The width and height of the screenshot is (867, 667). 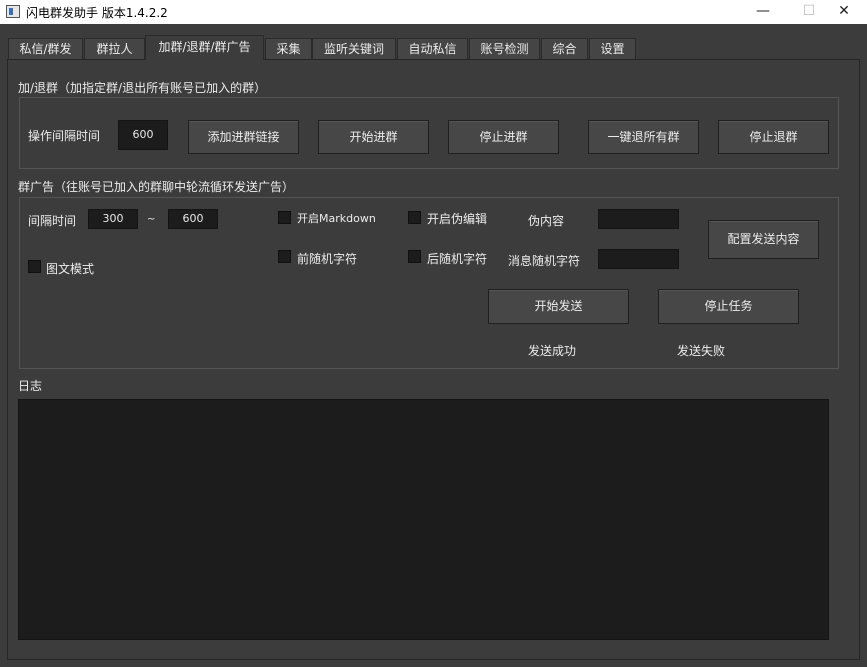 What do you see at coordinates (243, 137) in the screenshot?
I see `add-group-link-button: 添加进群链接` at bounding box center [243, 137].